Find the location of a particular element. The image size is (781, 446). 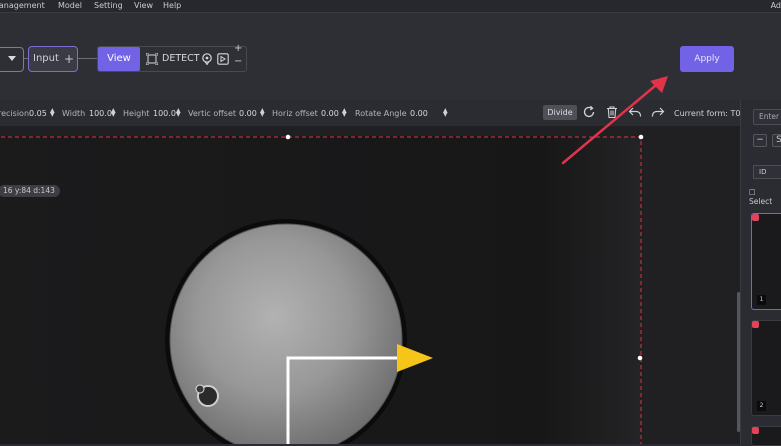

panel-search-input: Enter is located at coordinates (767, 117).